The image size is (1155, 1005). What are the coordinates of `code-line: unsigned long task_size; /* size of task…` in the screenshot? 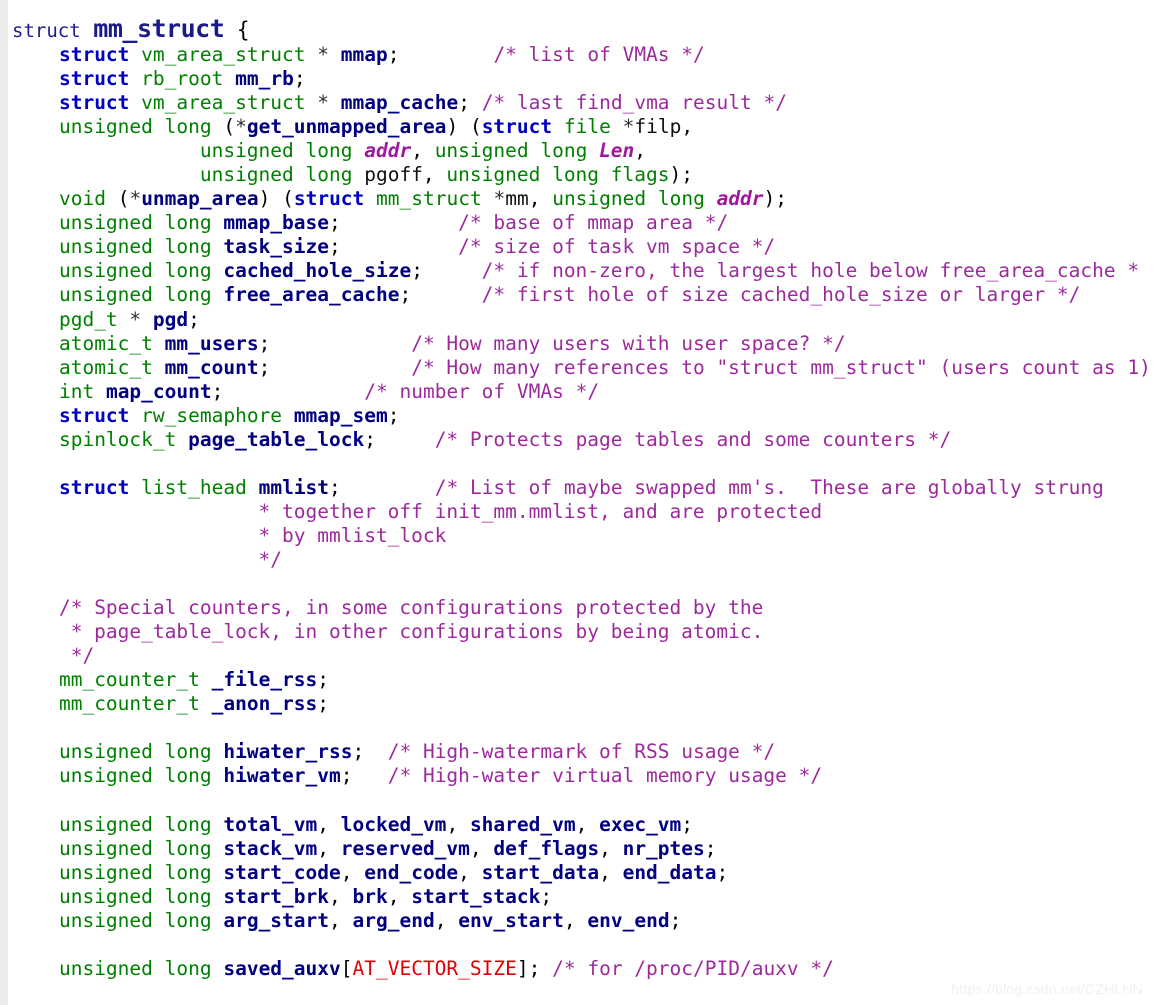 It's located at (583, 247).